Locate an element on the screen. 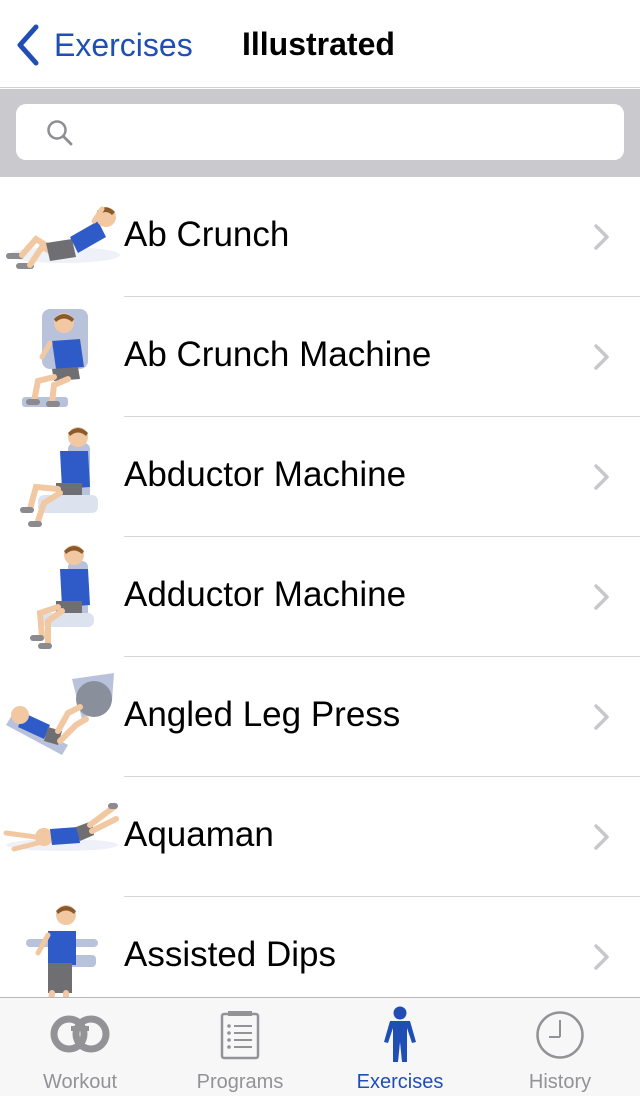  tab-label: Exercises is located at coordinates (400, 1082).